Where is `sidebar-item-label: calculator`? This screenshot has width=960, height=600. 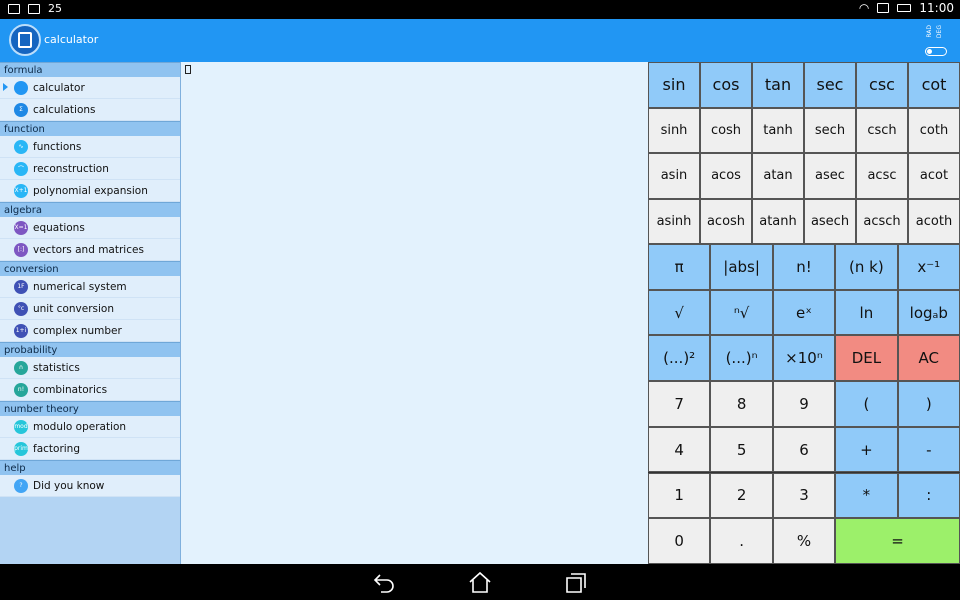 sidebar-item-label: calculator is located at coordinates (59, 87).